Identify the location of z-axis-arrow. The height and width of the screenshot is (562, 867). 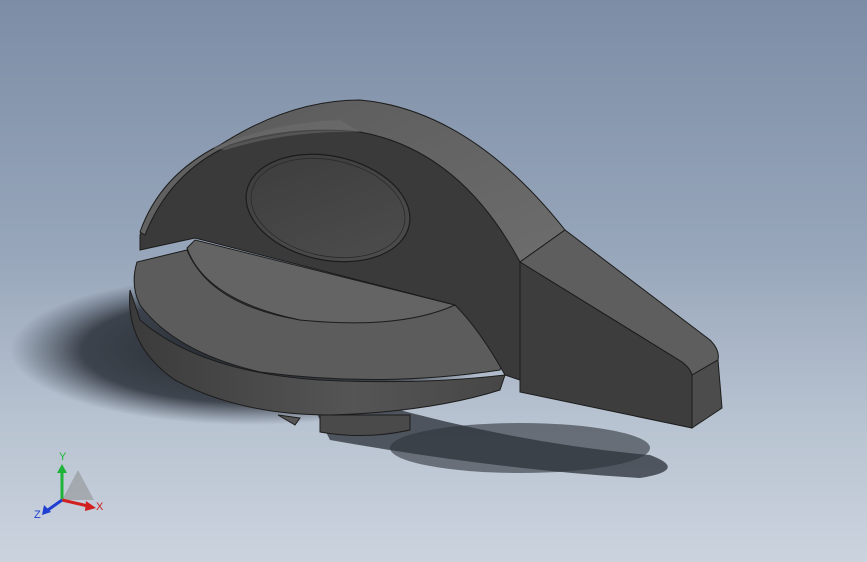
(52, 506).